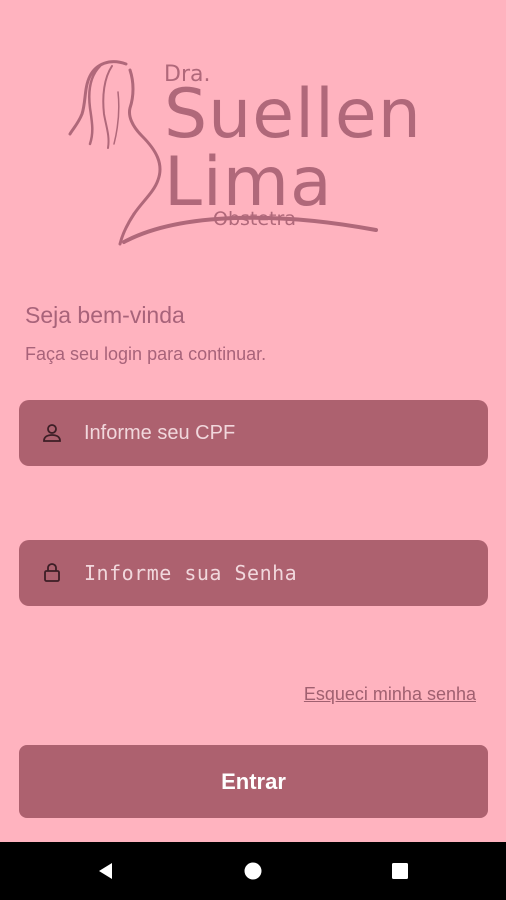 The image size is (506, 900). I want to click on recent-apps-button, so click(400, 871).